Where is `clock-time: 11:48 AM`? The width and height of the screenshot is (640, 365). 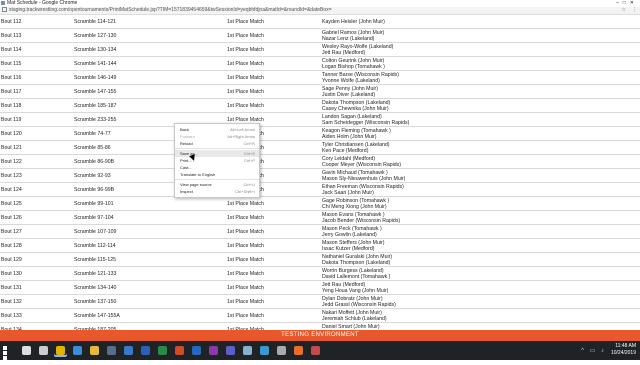
clock-time: 11:48 AM is located at coordinates (625, 346).